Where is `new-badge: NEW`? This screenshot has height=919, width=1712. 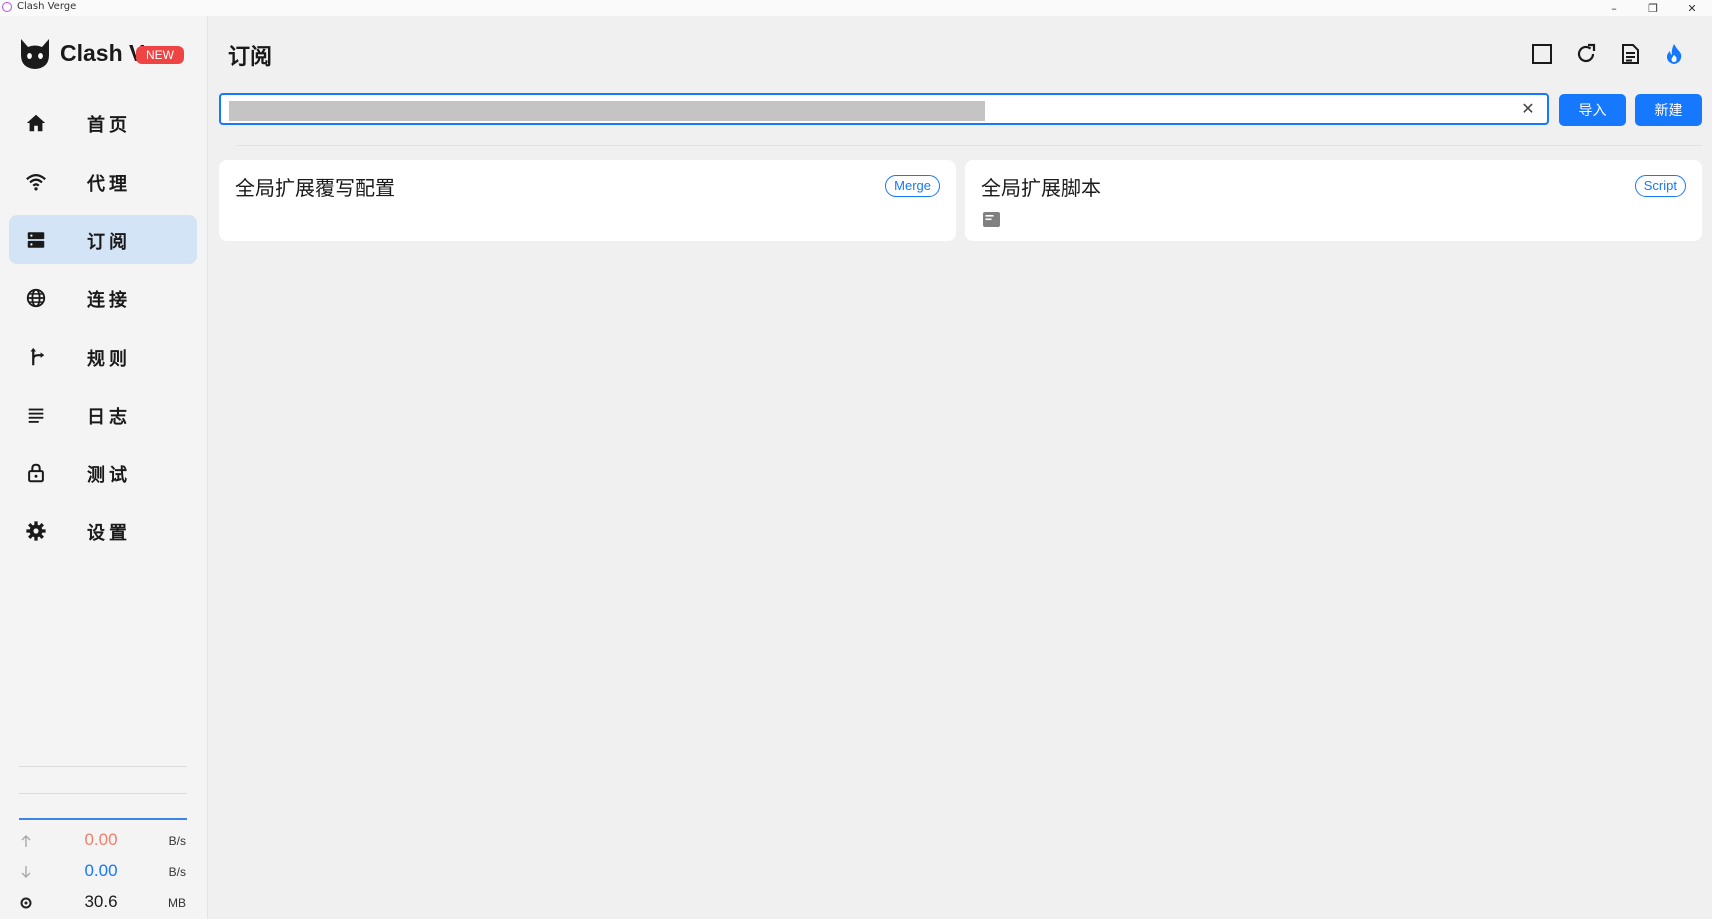 new-badge: NEW is located at coordinates (160, 55).